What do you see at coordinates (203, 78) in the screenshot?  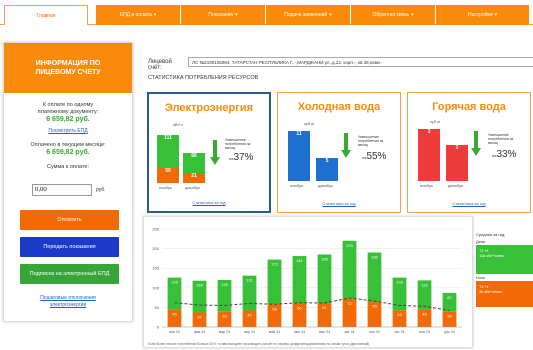 I see `stats-title: СТАТИСТИКА ПОТРЕБЛЕНИЯ РЕСУРСОВ` at bounding box center [203, 78].